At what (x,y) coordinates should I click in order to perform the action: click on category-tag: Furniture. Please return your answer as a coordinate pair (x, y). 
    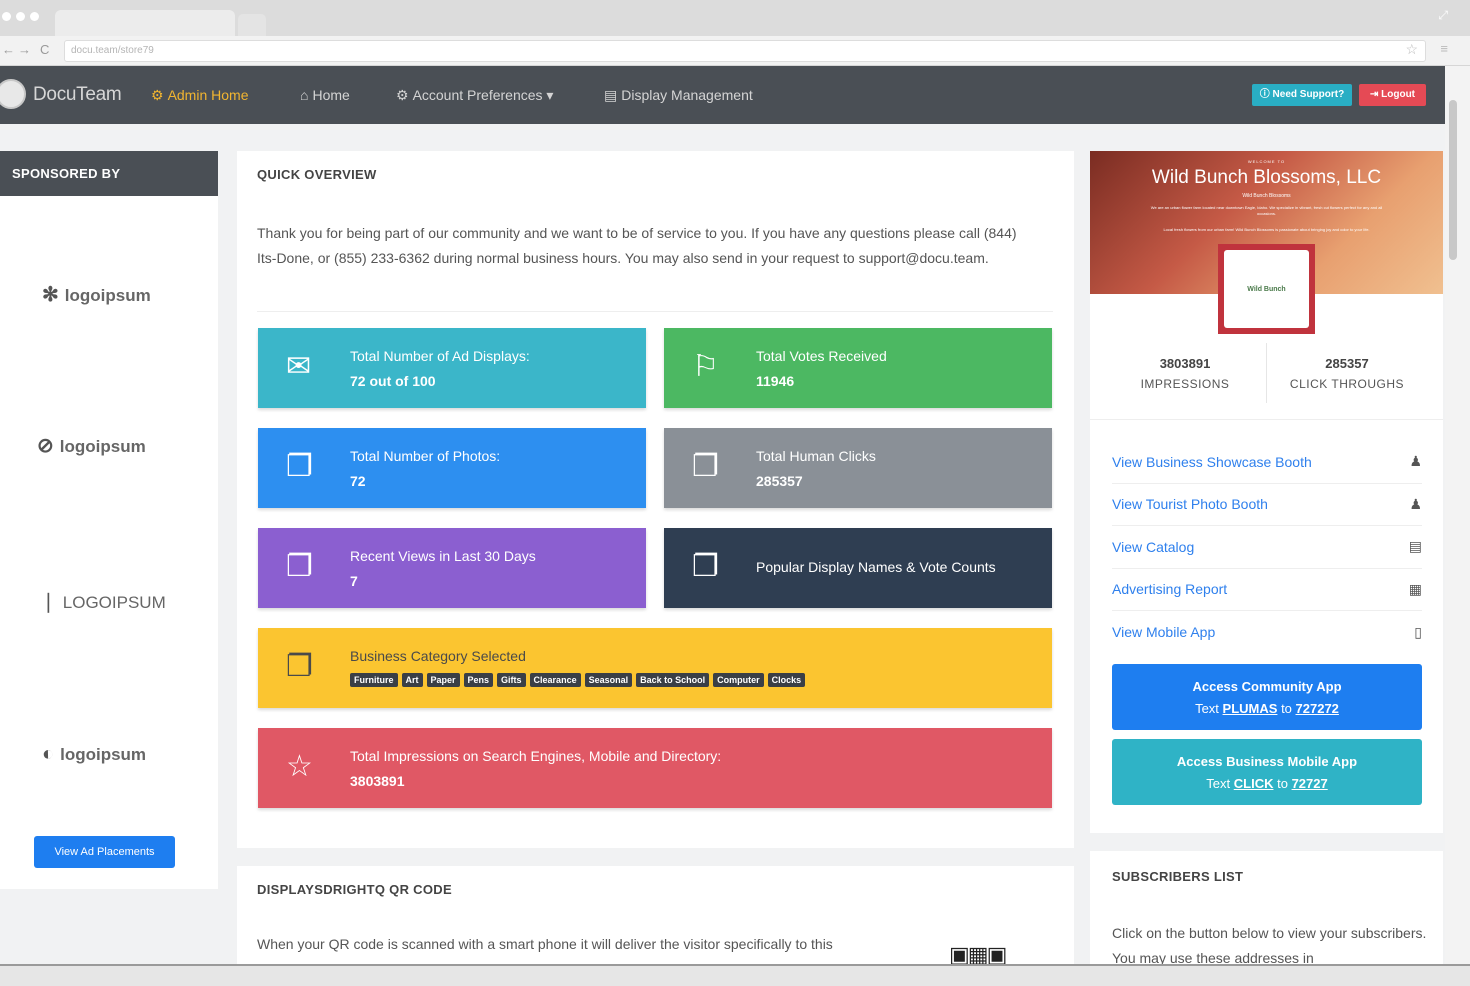
    Looking at the image, I should click on (374, 680).